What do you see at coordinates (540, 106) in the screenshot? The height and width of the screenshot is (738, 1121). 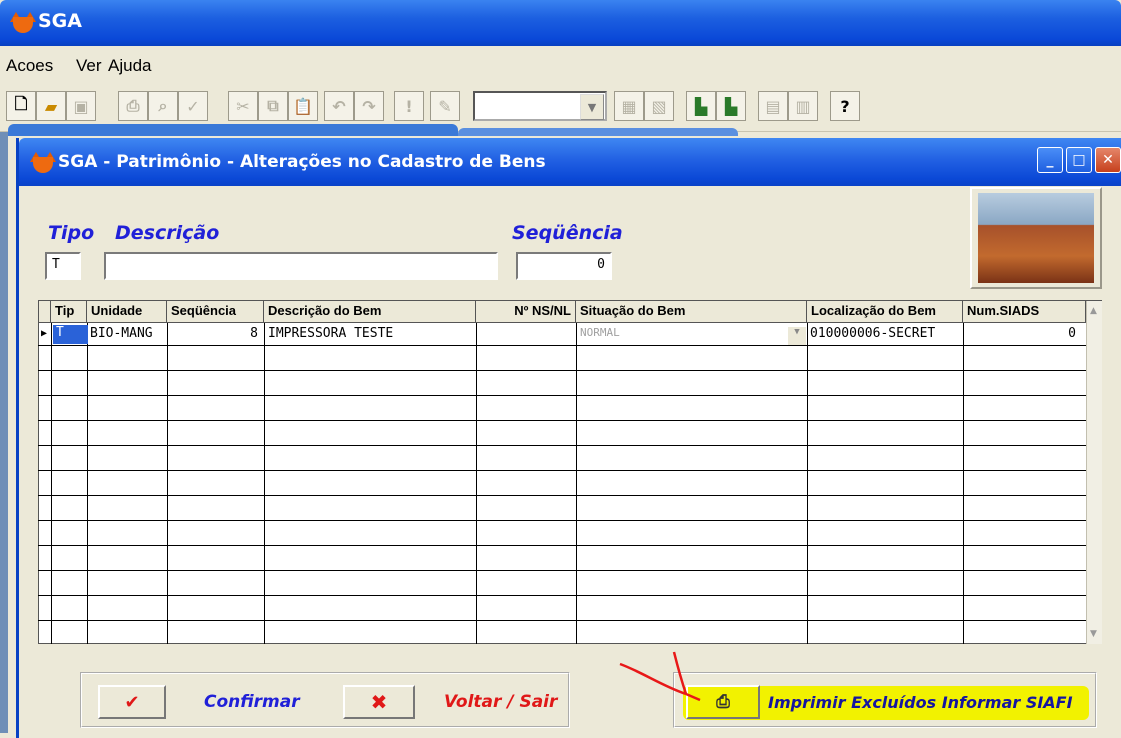 I see `toolbar-combo: ▼` at bounding box center [540, 106].